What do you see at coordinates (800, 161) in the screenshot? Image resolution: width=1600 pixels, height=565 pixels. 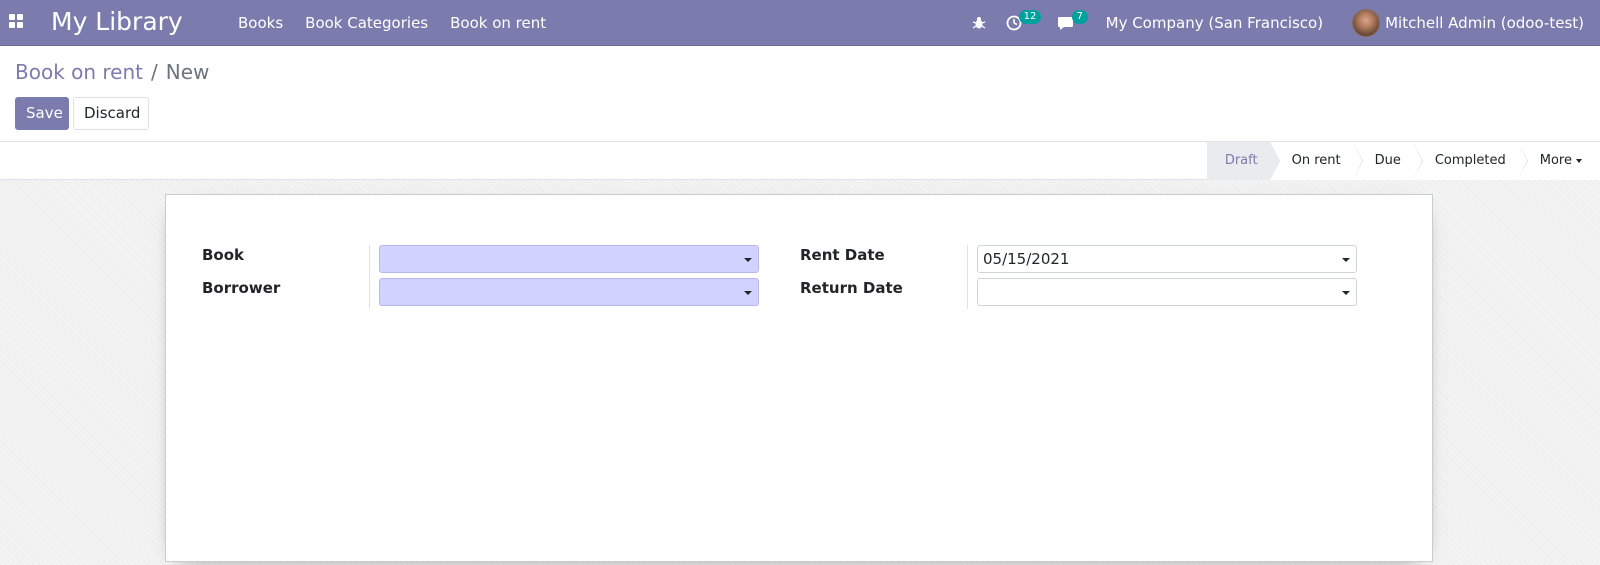 I see `statusbar: Draft On rent Due Completed More` at bounding box center [800, 161].